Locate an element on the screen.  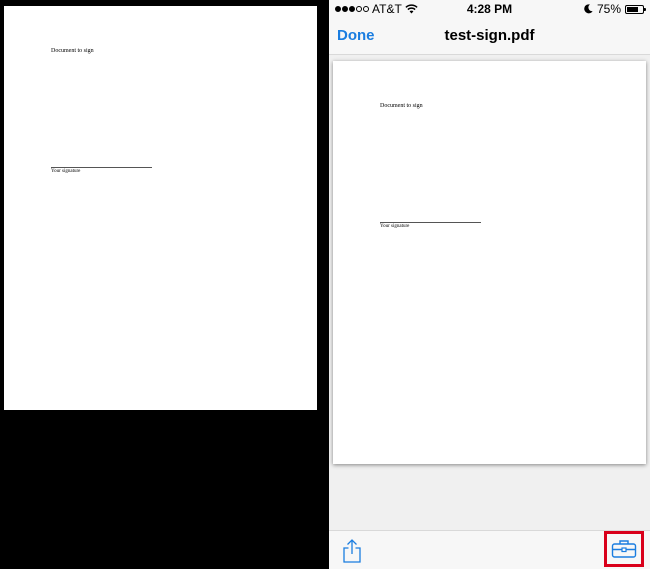
navigation-bar: Done test-sign.pdf is located at coordinates (489, 36).